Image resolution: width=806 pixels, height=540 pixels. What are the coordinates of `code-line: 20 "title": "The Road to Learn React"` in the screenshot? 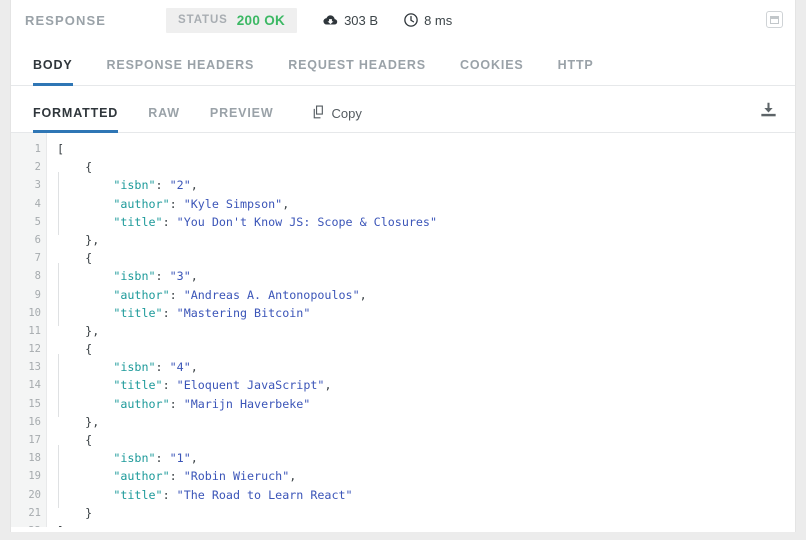 It's located at (403, 495).